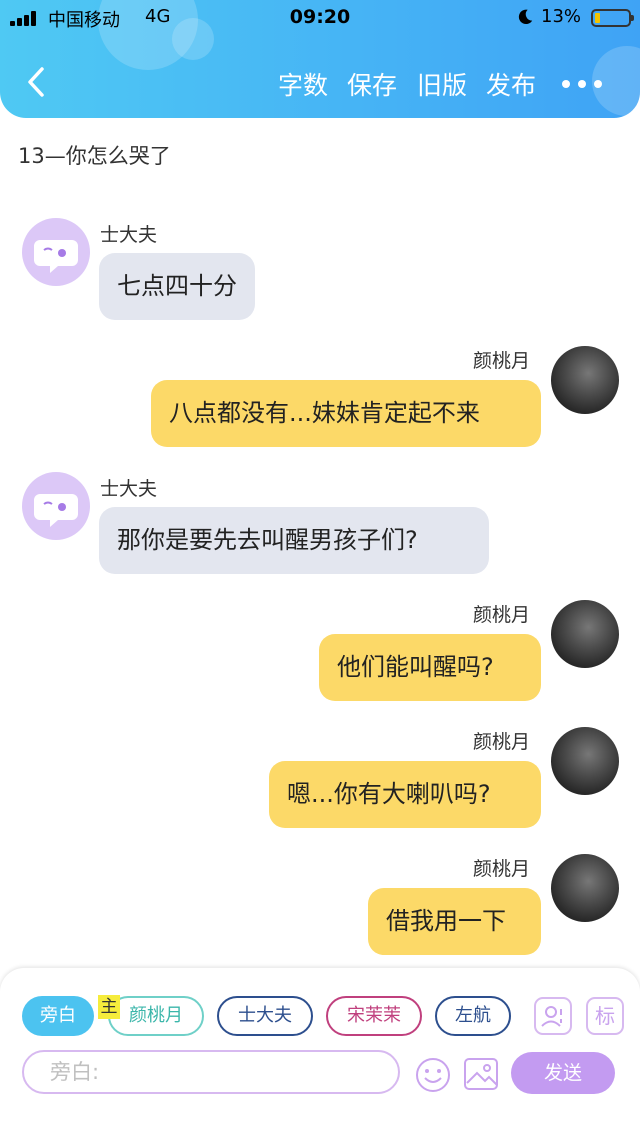  Describe the element at coordinates (265, 1016) in the screenshot. I see `role-chip-shidafu: 士大夫` at that location.